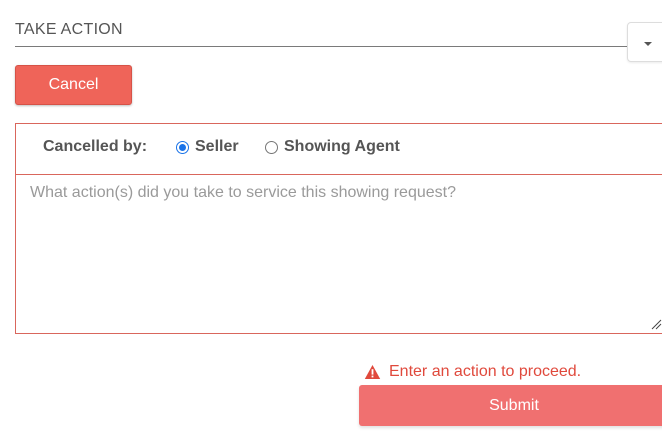  Describe the element at coordinates (182, 147) in the screenshot. I see `radio-seller` at that location.